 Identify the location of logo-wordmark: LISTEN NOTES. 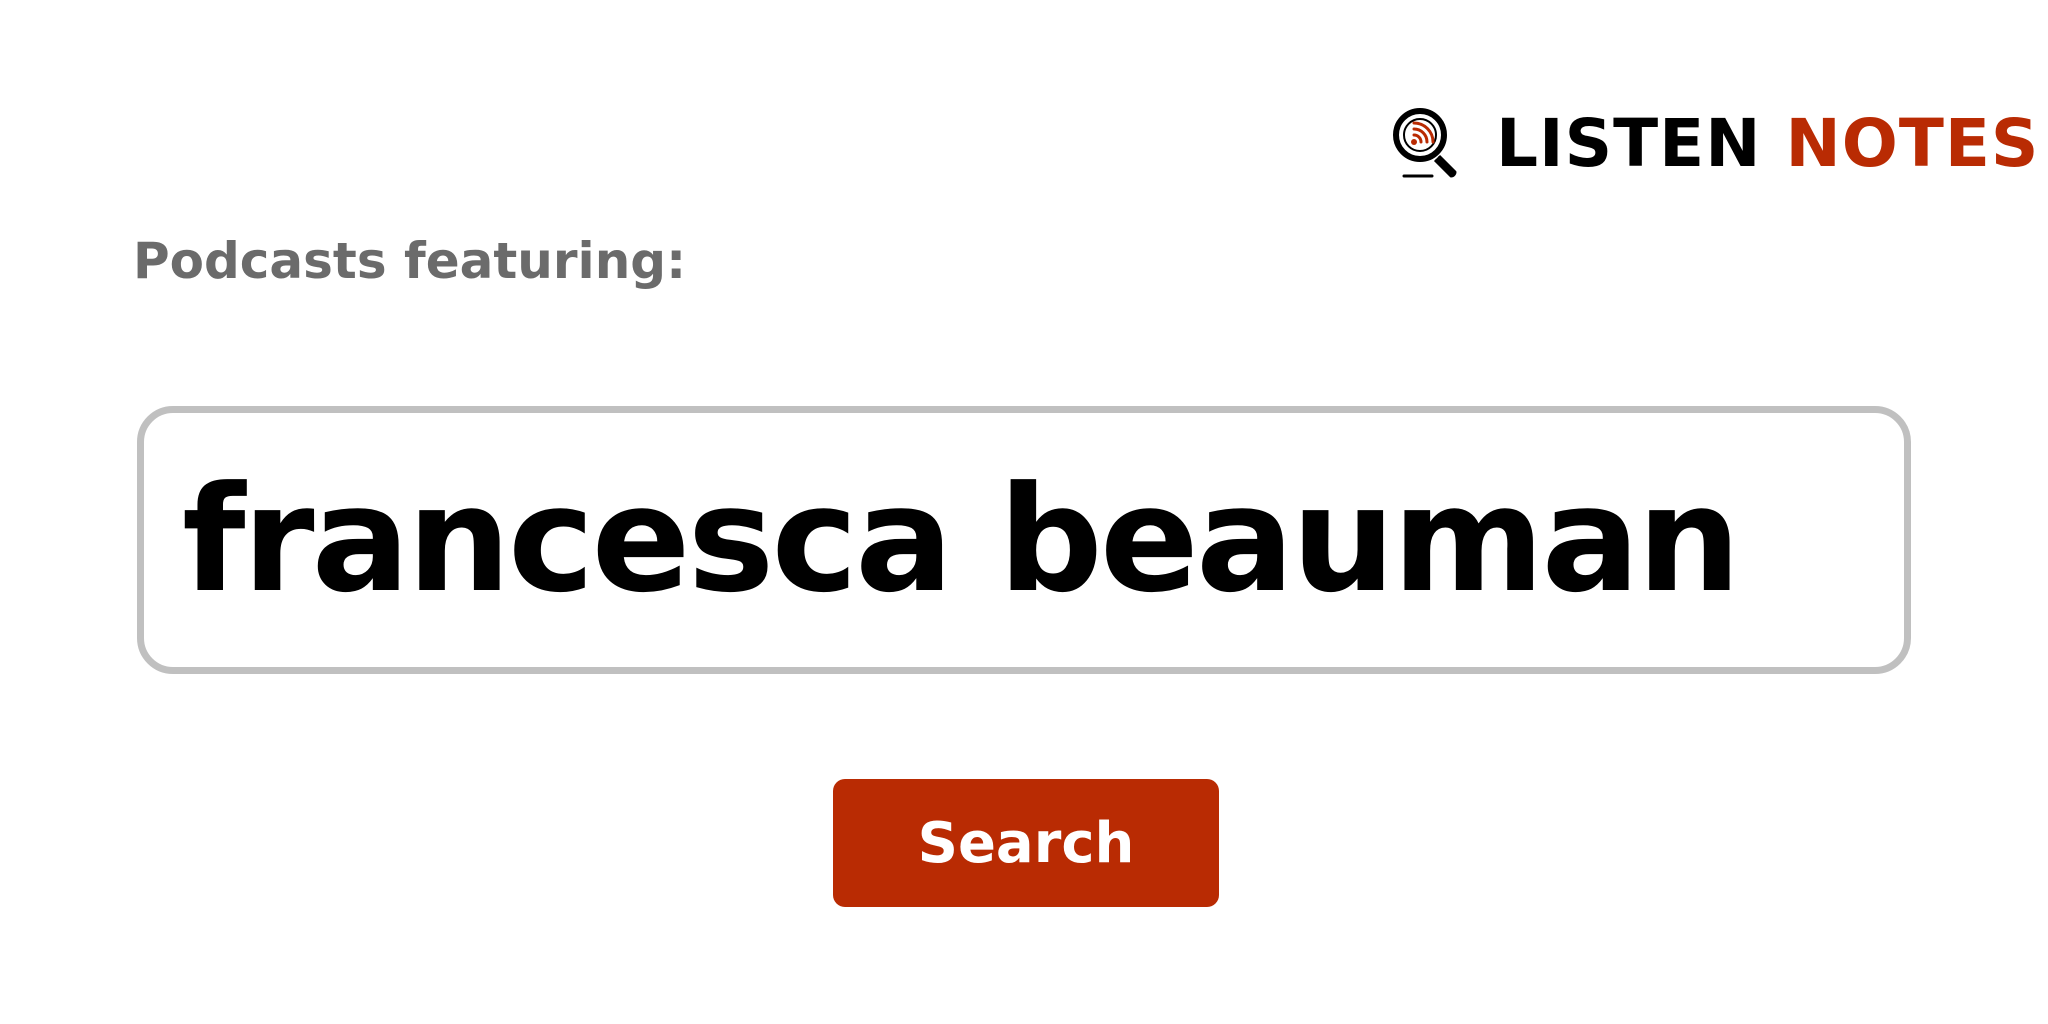
(1767, 144).